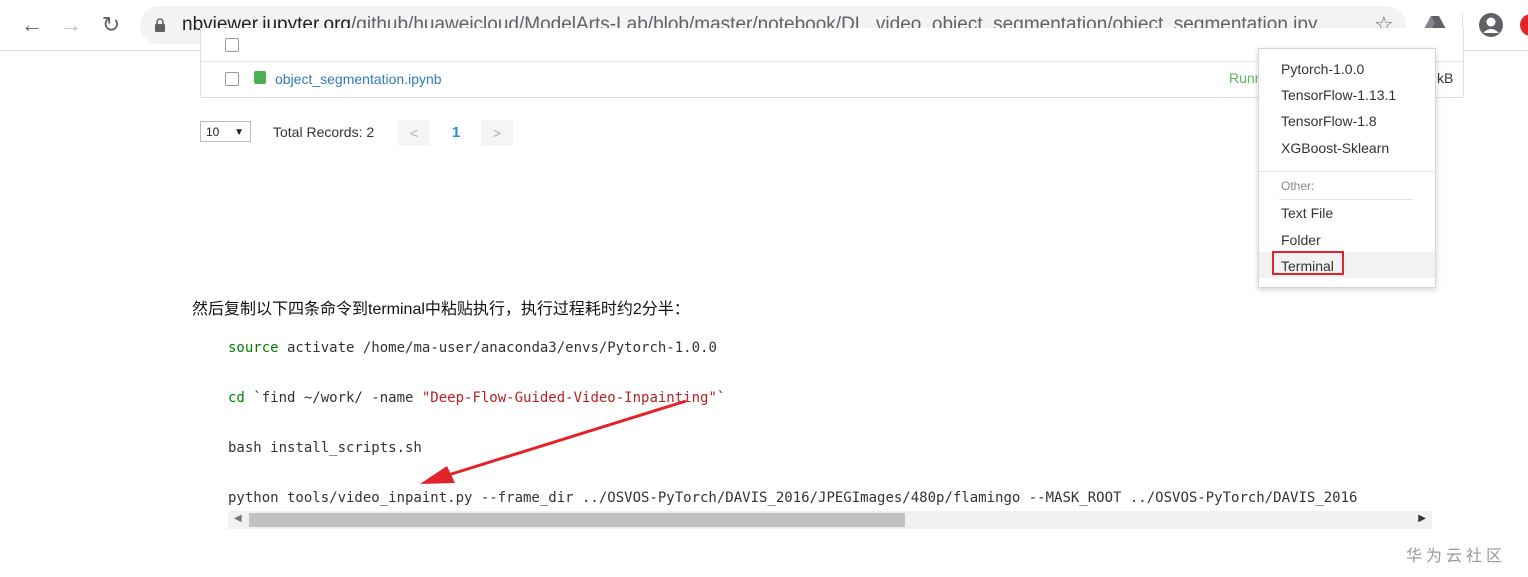 The width and height of the screenshot is (1528, 577). Describe the element at coordinates (1329, 121) in the screenshot. I see `menu-item-tensorflow-1-8: TensorFlow-1.8` at that location.